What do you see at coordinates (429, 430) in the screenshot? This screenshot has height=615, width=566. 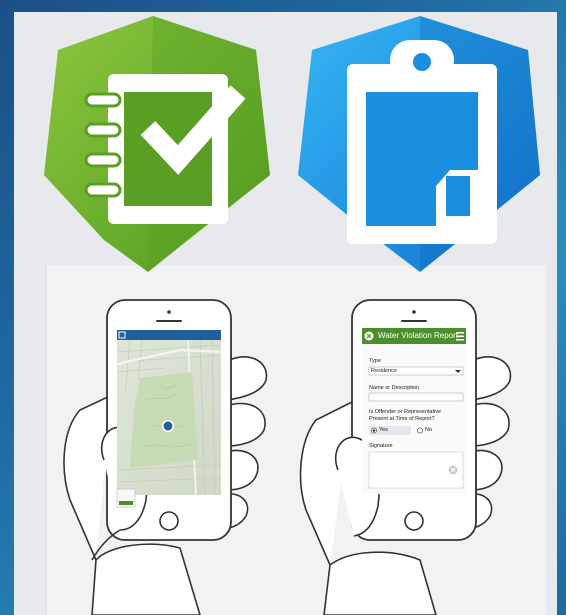 I see `no-label: No` at bounding box center [429, 430].